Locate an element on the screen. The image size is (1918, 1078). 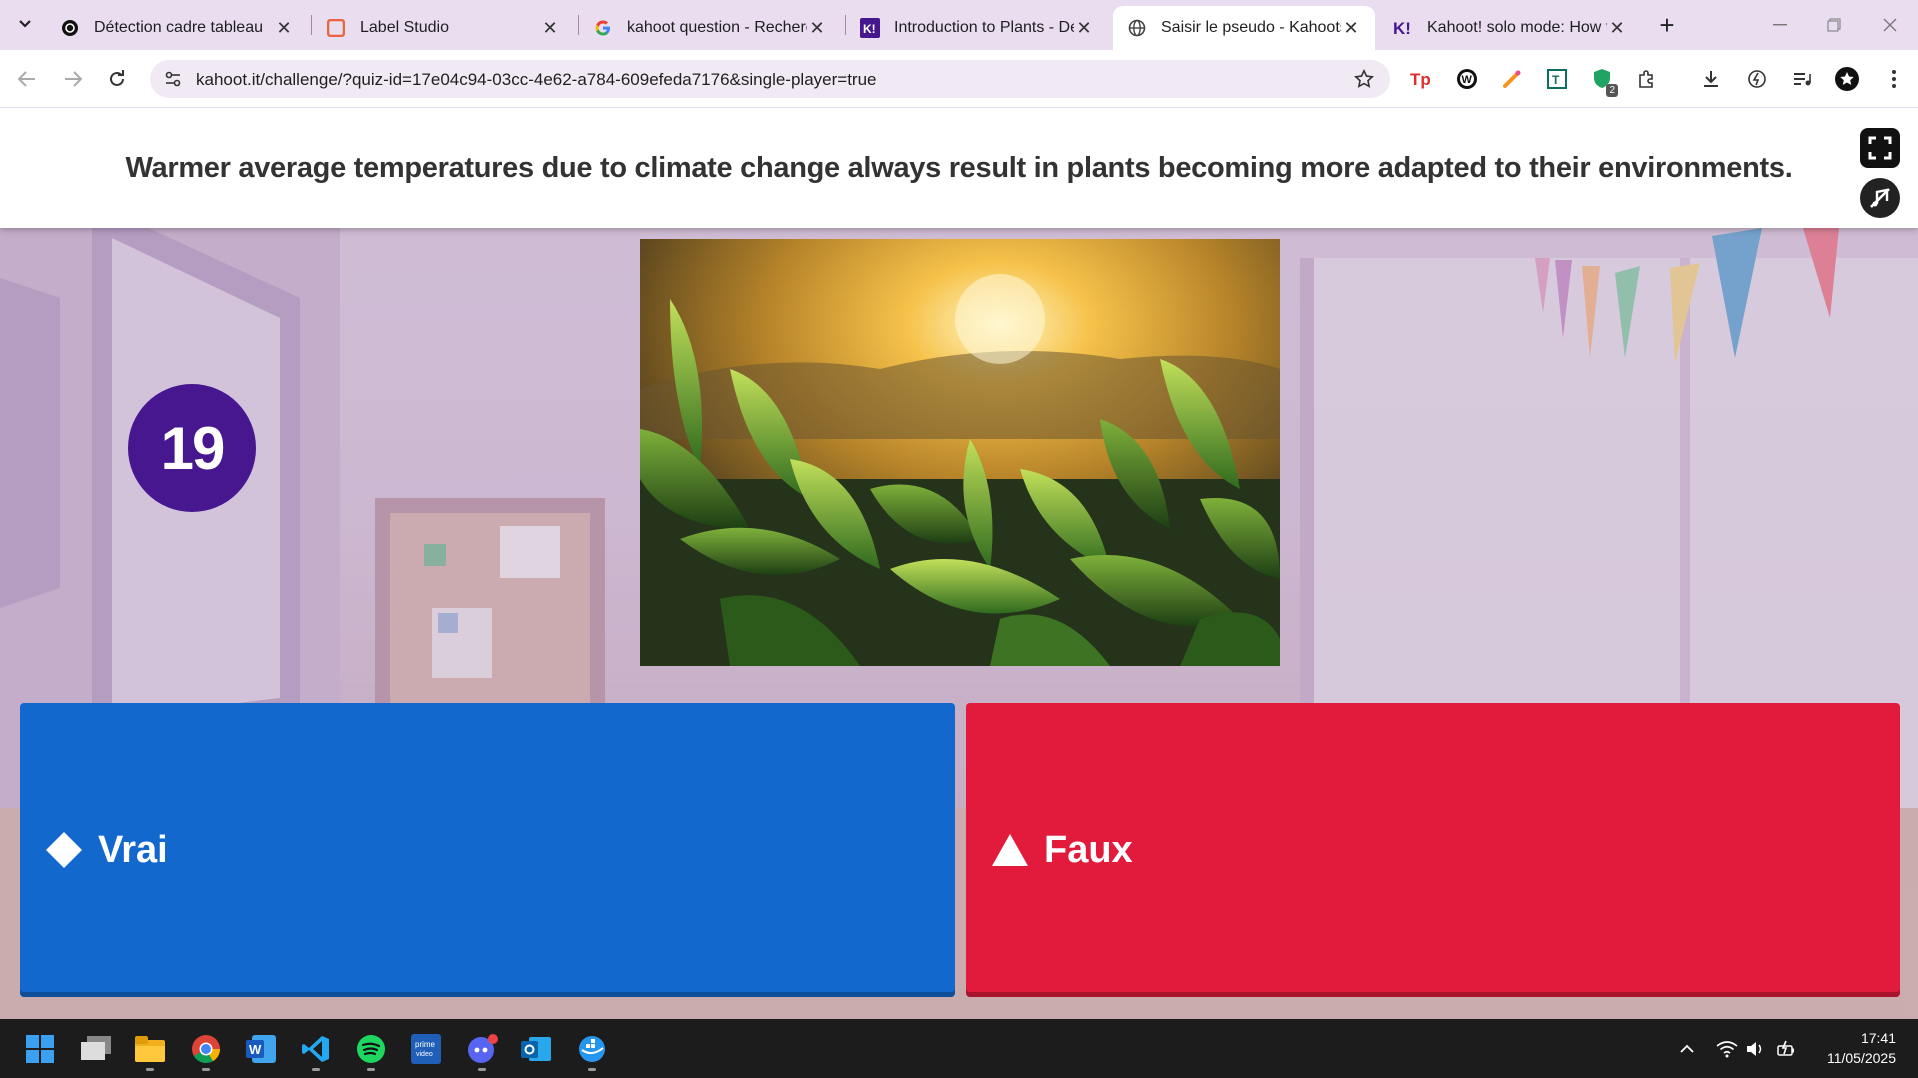
question-image is located at coordinates (960, 452).